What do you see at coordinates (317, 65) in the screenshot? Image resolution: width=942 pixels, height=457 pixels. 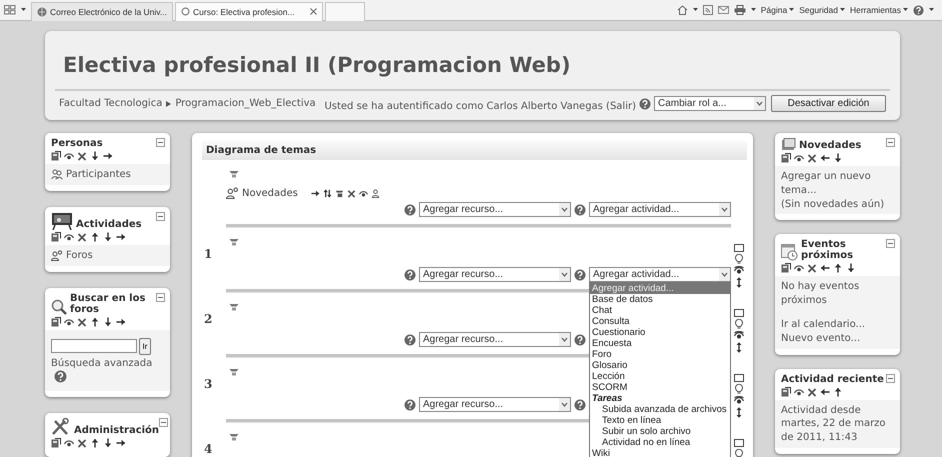 I see `course-title: Electiva profesional II (Programacion Web)` at bounding box center [317, 65].